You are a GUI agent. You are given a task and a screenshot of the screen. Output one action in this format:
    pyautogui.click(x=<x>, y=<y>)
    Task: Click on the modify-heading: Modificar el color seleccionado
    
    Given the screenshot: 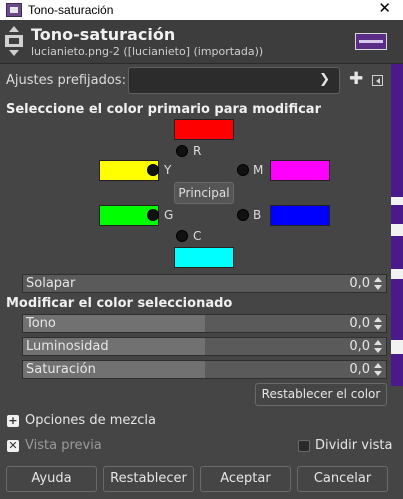 What is the action you would take?
    pyautogui.click(x=119, y=303)
    